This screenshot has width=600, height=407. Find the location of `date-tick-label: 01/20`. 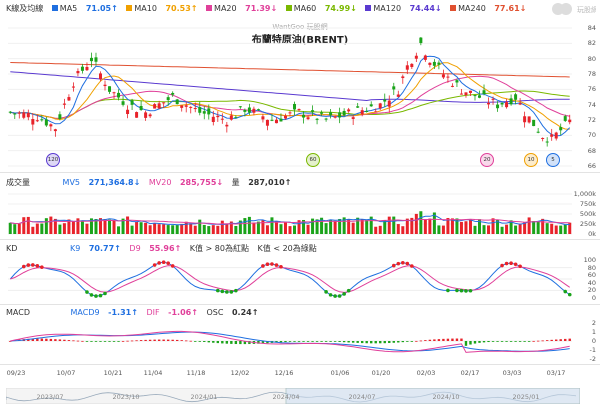

date-tick-label: 01/20 is located at coordinates (381, 373).